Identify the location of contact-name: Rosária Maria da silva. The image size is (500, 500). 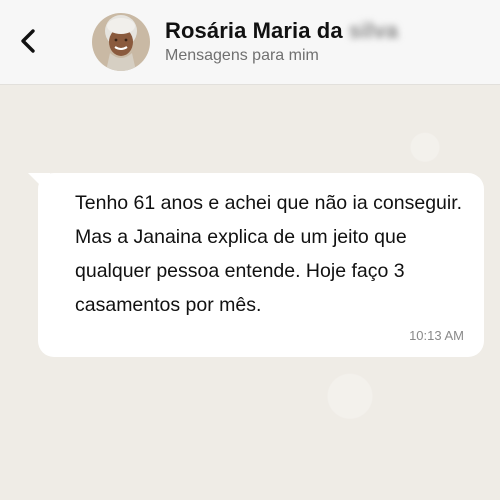
(281, 31).